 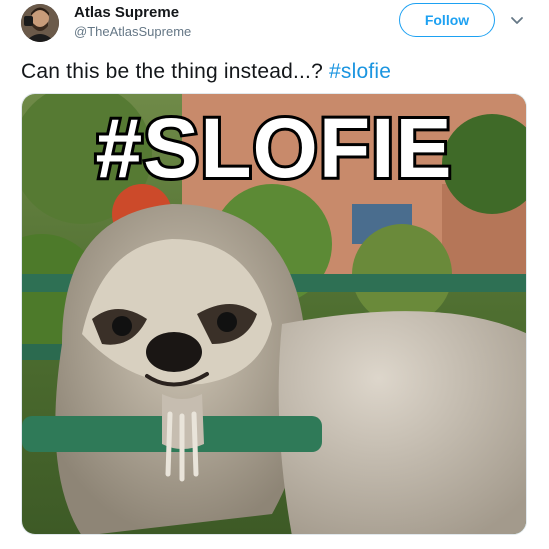 What do you see at coordinates (175, 71) in the screenshot?
I see `tweet-text-body: Can this be the thing instead...?` at bounding box center [175, 71].